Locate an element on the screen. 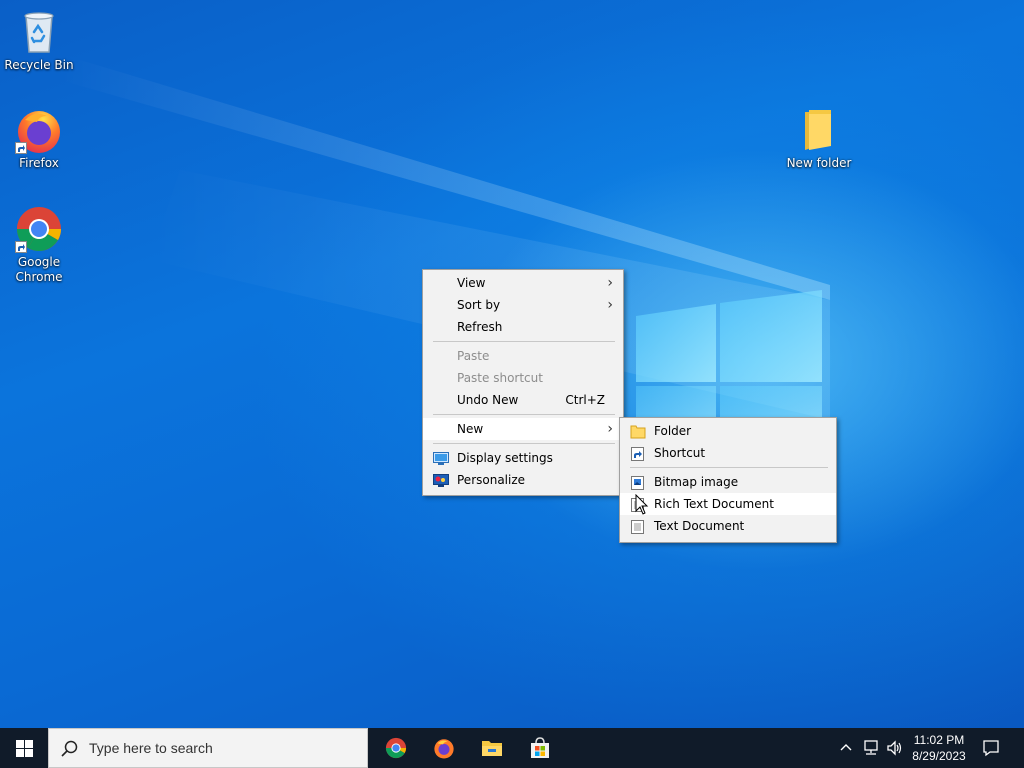  file-explorer-icon is located at coordinates (492, 748).